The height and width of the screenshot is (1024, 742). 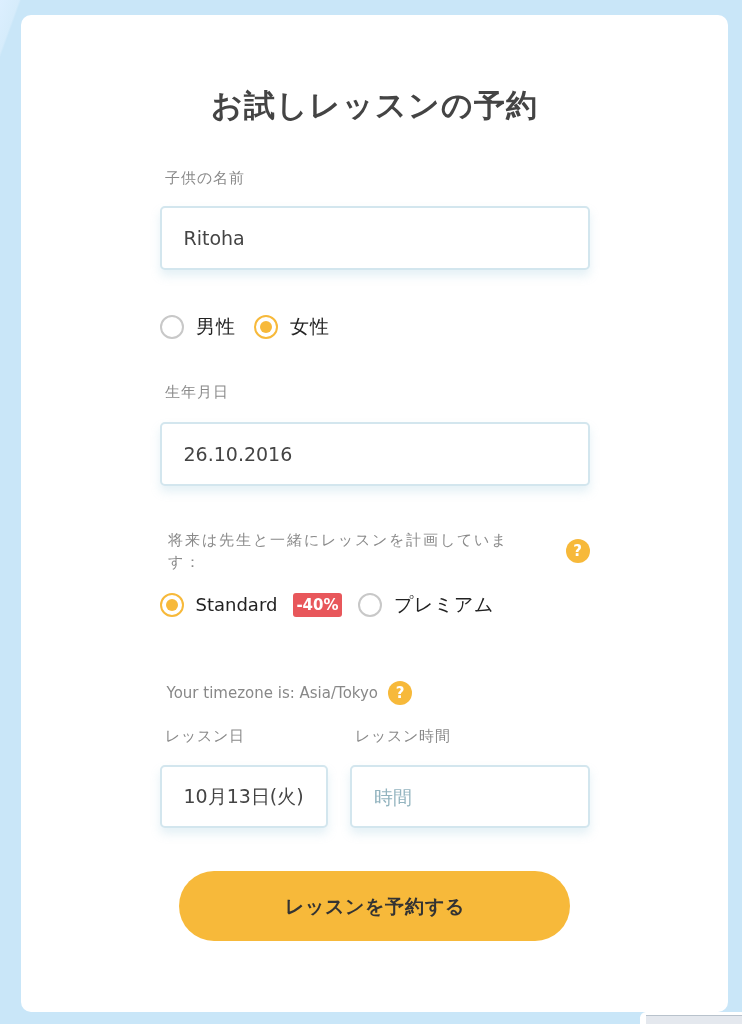 I want to click on date-field: 10月13日(火), so click(x=243, y=796).